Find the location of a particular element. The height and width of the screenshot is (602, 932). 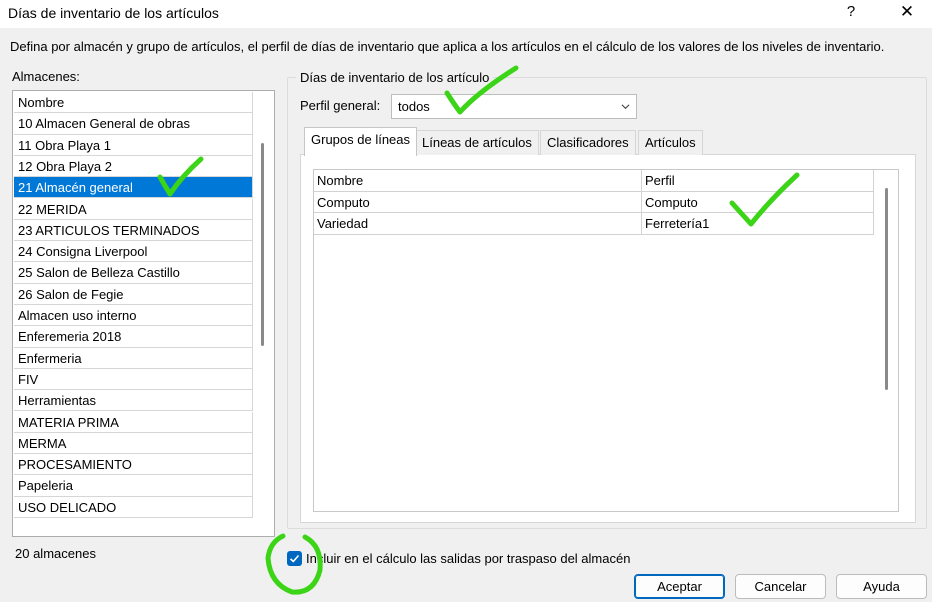

list-item: 11 Obra Playa 1 is located at coordinates (133, 145).